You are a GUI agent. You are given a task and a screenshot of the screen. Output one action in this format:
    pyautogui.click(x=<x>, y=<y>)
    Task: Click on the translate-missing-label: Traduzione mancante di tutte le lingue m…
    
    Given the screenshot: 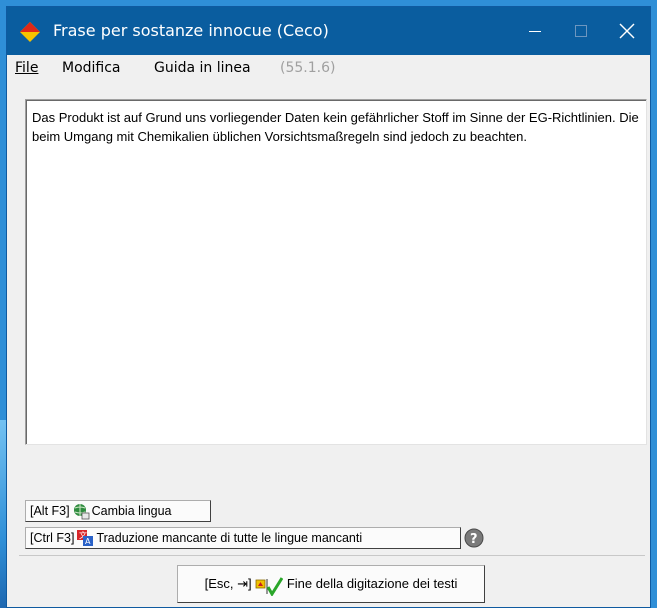 What is the action you would take?
    pyautogui.click(x=229, y=538)
    